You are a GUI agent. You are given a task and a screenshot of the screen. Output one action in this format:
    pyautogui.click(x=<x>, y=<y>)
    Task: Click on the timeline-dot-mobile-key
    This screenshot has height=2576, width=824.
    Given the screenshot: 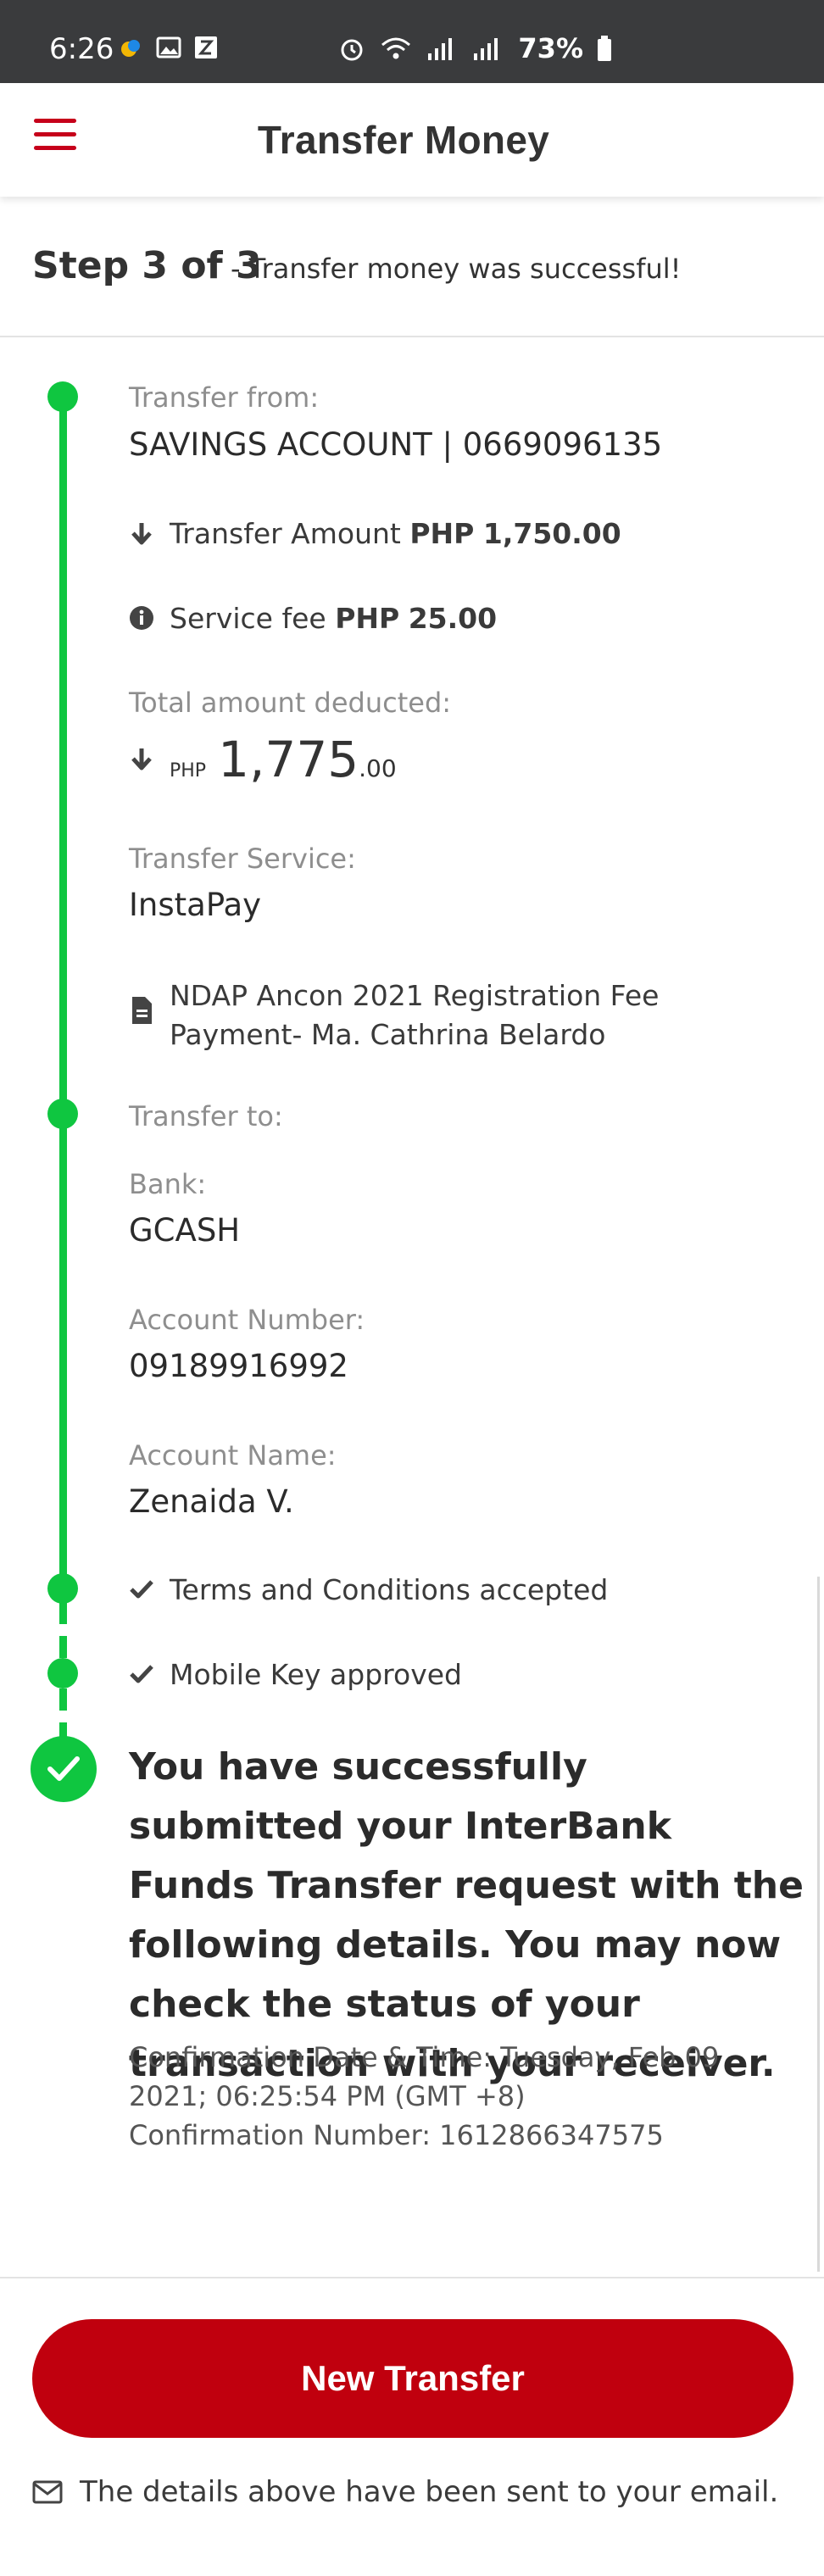 What is the action you would take?
    pyautogui.click(x=62, y=1673)
    